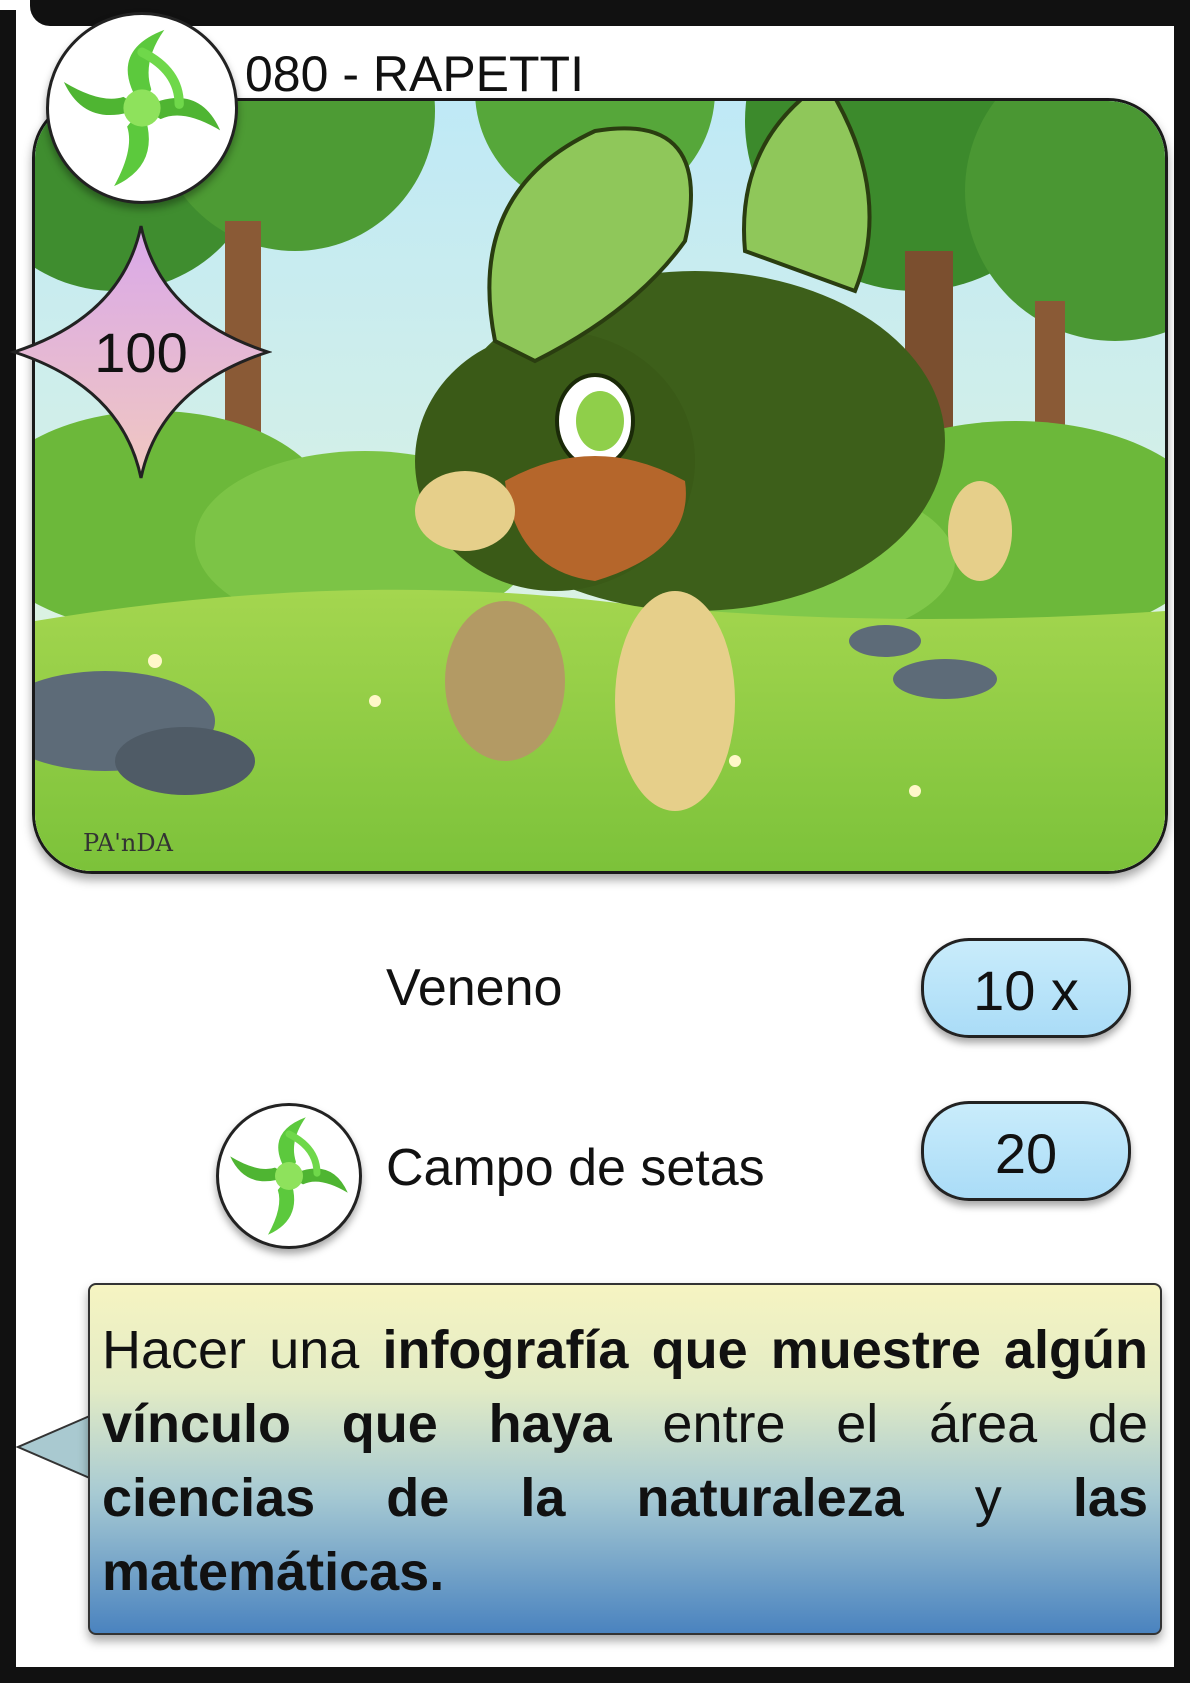 This screenshot has height=1683, width=1190. I want to click on desc-segment: entre el área de, so click(879, 1424).